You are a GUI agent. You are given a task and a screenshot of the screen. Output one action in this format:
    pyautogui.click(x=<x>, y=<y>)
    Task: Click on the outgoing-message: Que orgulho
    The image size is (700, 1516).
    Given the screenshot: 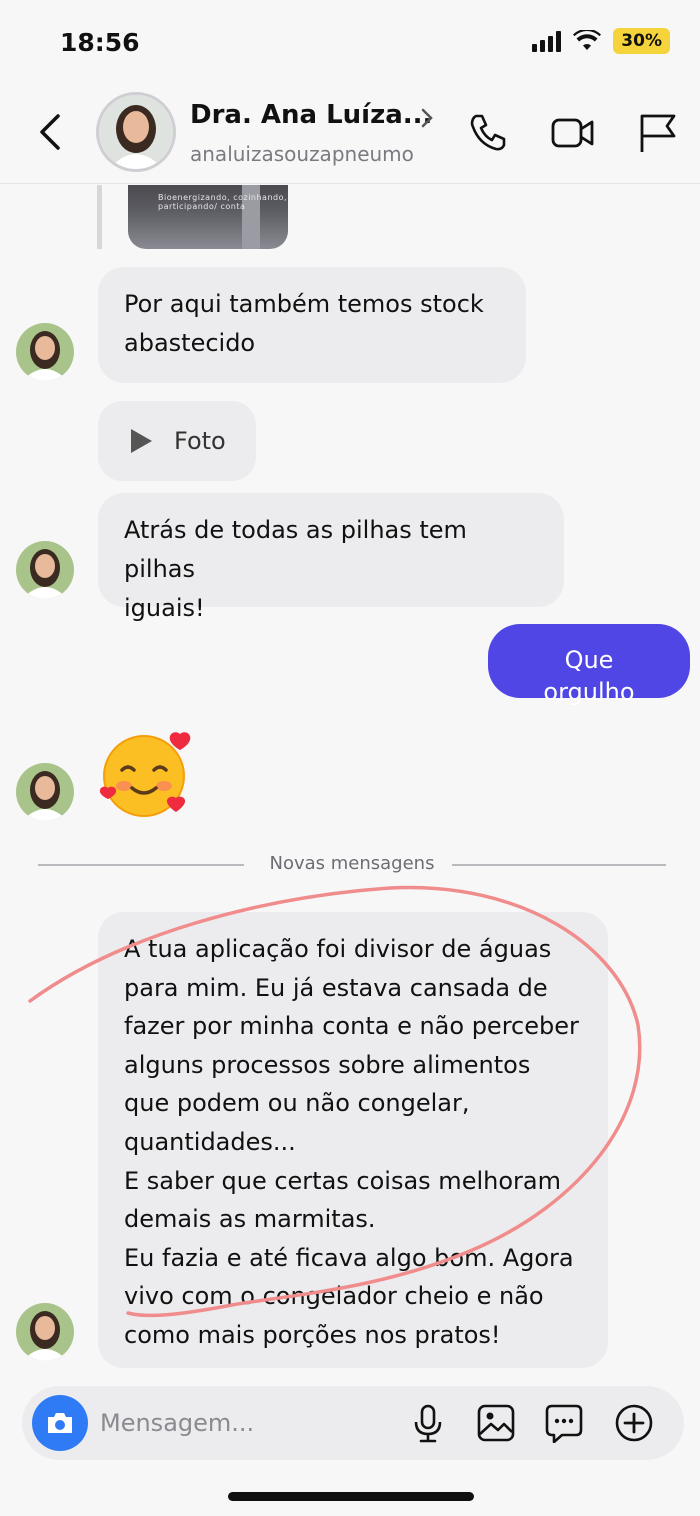 What is the action you would take?
    pyautogui.click(x=589, y=665)
    